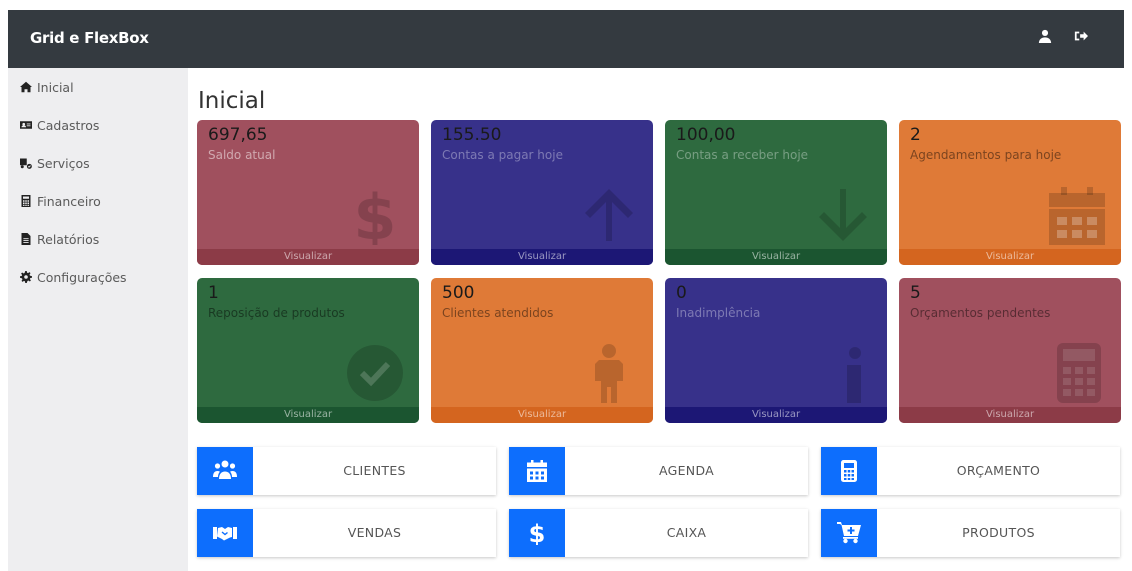 The image size is (1132, 571). I want to click on sidebar-item-servicos: Serviços, so click(98, 163).